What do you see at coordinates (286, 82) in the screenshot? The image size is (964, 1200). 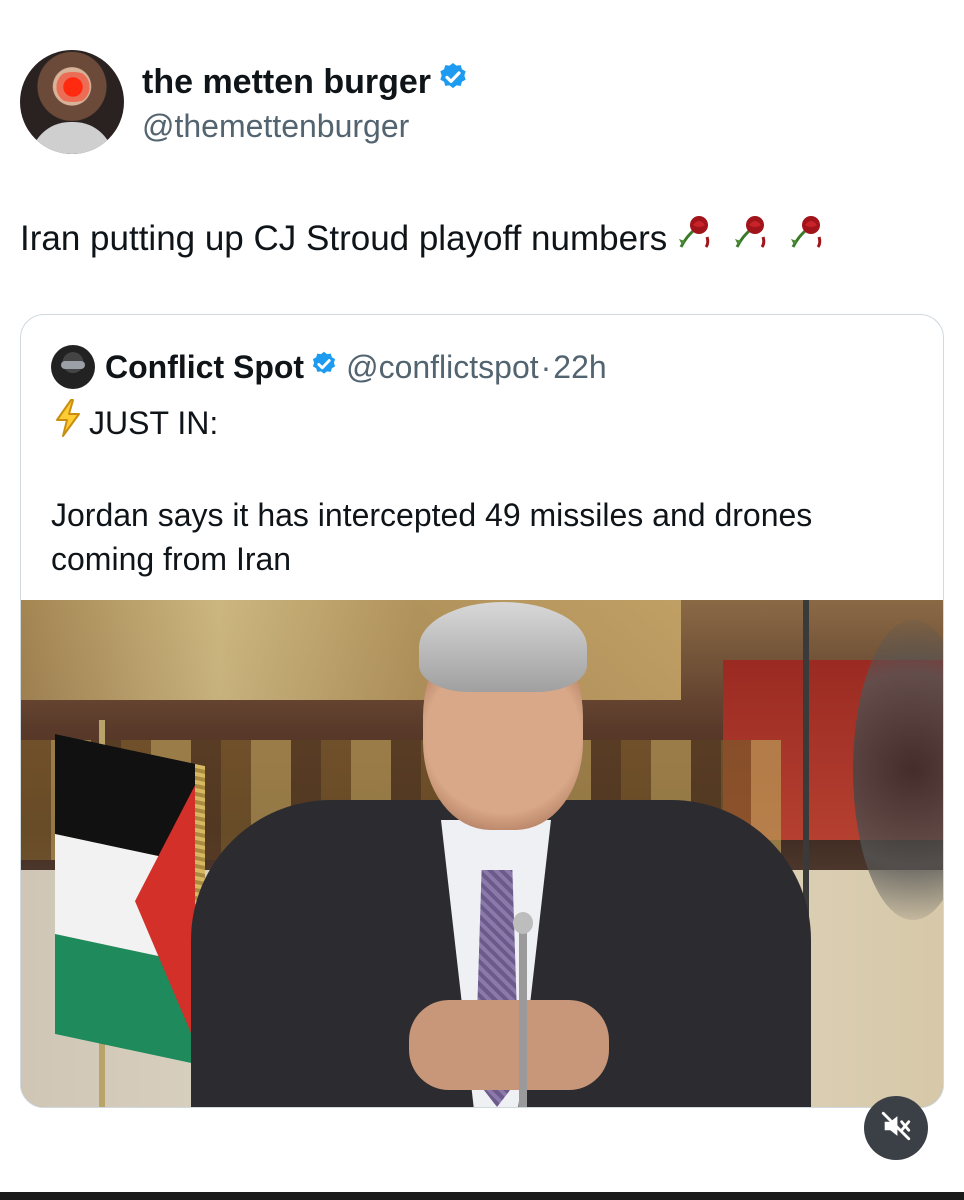 I see `author-name-text: the metten burger` at bounding box center [286, 82].